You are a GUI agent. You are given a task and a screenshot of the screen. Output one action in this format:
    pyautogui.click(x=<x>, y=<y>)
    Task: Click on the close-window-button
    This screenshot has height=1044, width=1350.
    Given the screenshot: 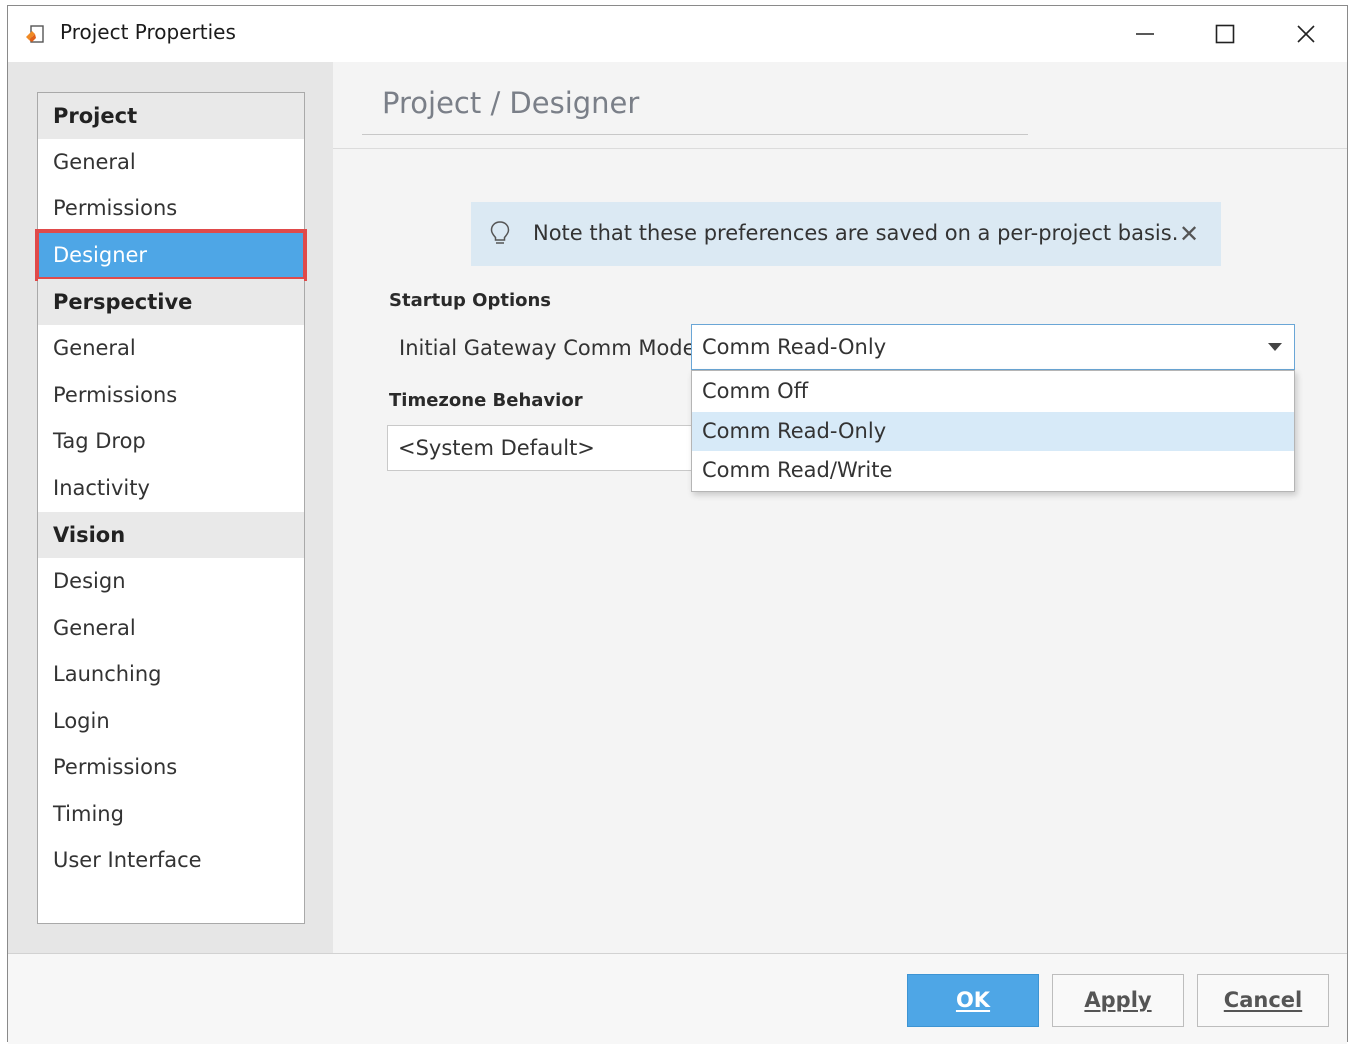 What is the action you would take?
    pyautogui.click(x=1306, y=34)
    